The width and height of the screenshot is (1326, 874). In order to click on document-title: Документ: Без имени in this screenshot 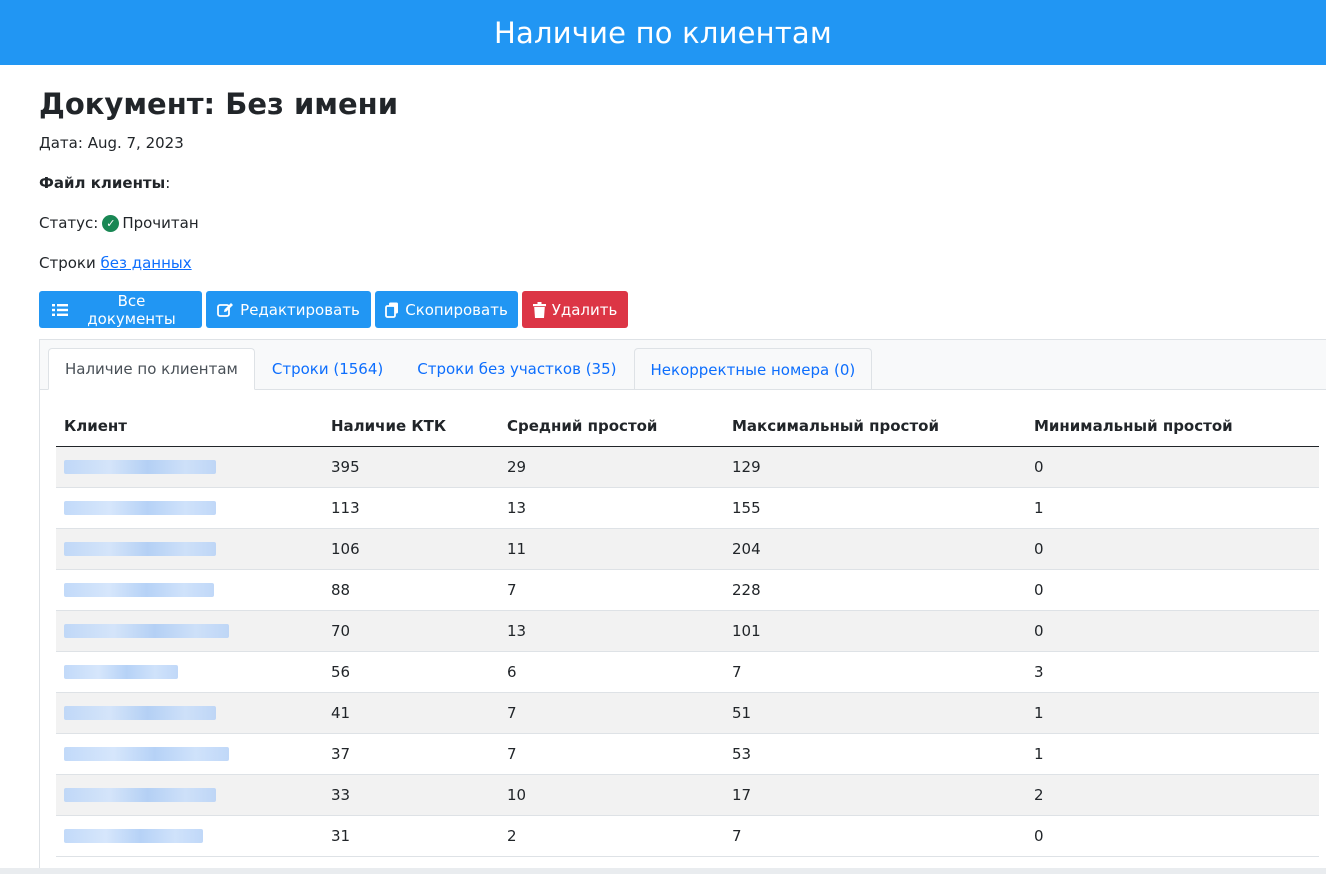, I will do `click(219, 104)`.